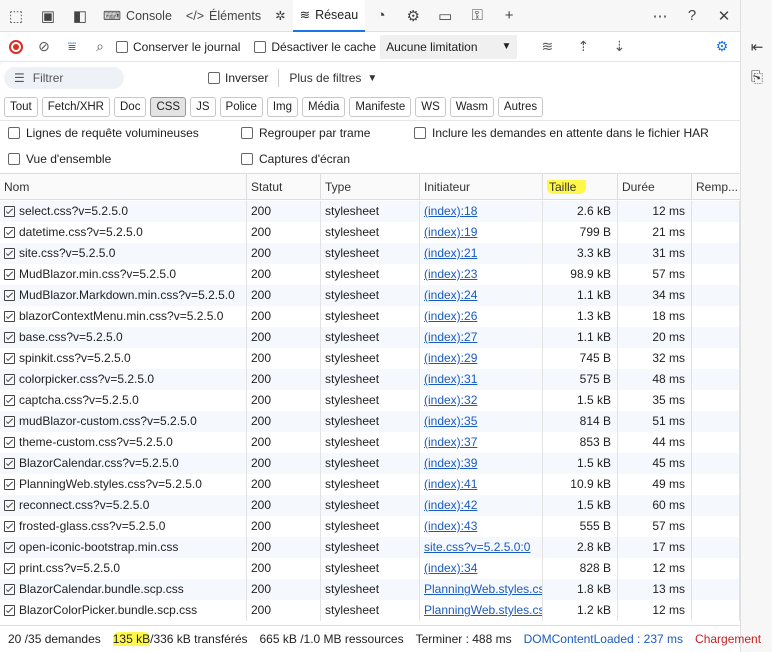 The image size is (772, 652). Describe the element at coordinates (580, 187) in the screenshot. I see `column-header-size: Taille` at that location.